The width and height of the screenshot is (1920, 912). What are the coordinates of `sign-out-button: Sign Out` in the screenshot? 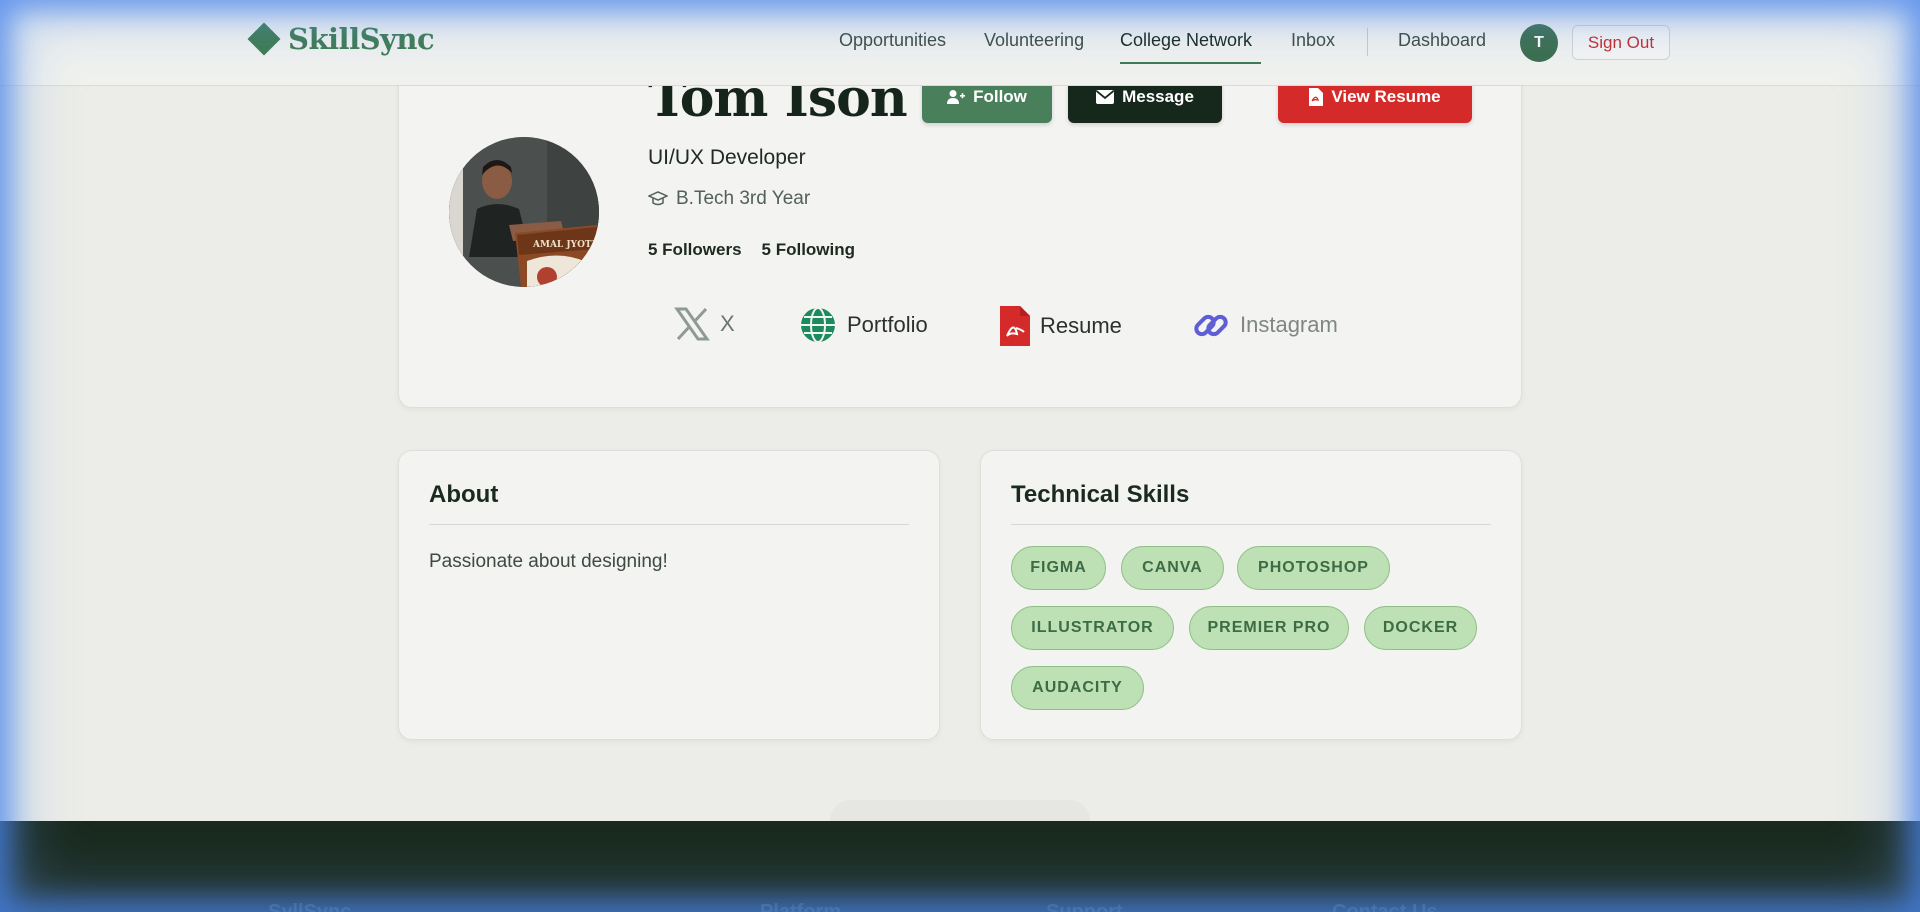 It's located at (1621, 42).